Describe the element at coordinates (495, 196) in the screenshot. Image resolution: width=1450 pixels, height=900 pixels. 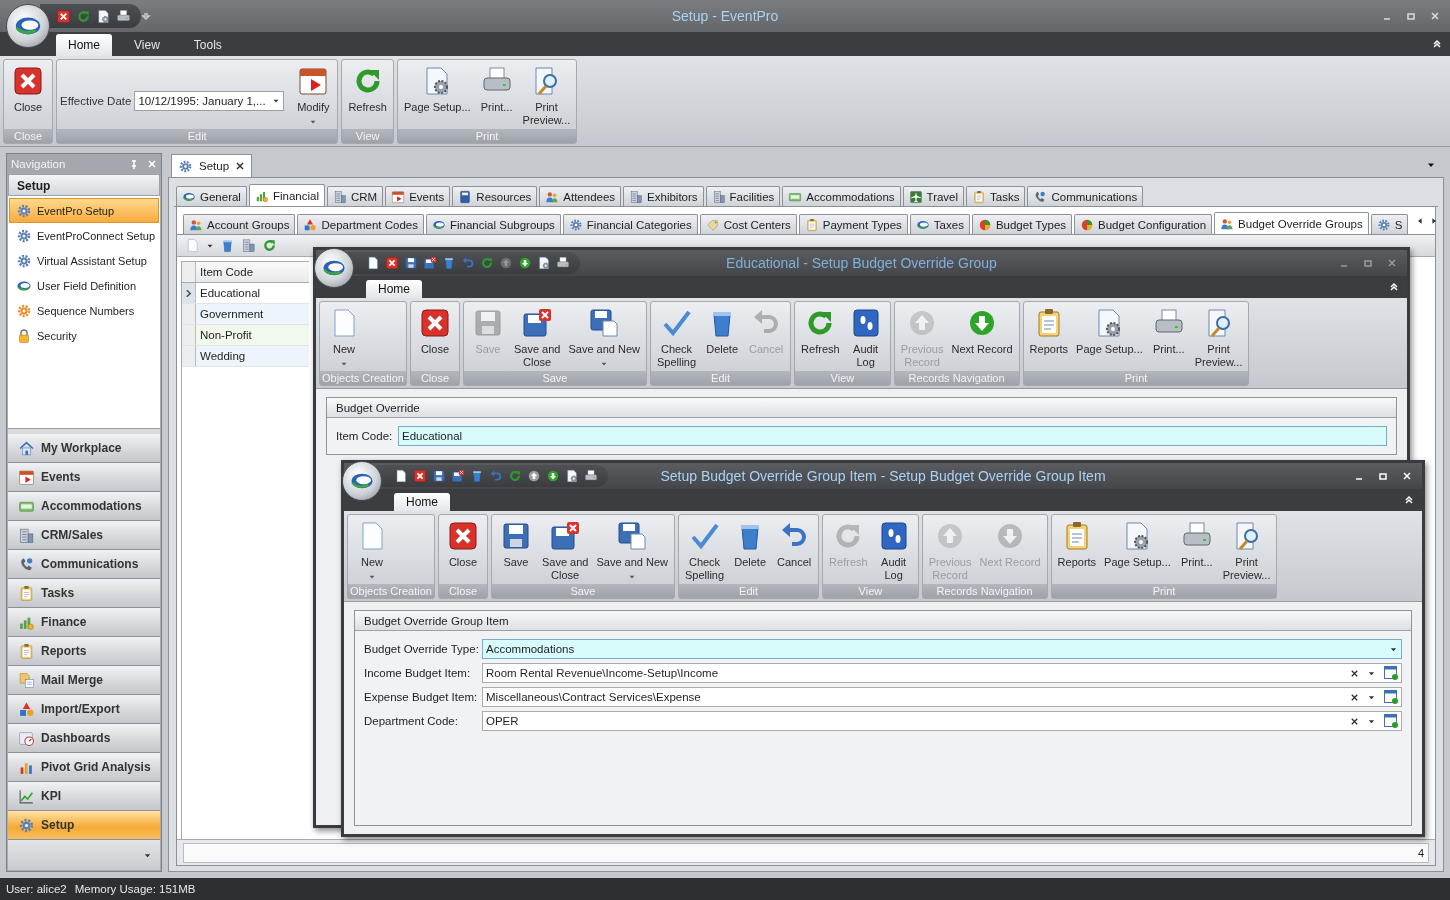
I see `tab: Resources` at that location.